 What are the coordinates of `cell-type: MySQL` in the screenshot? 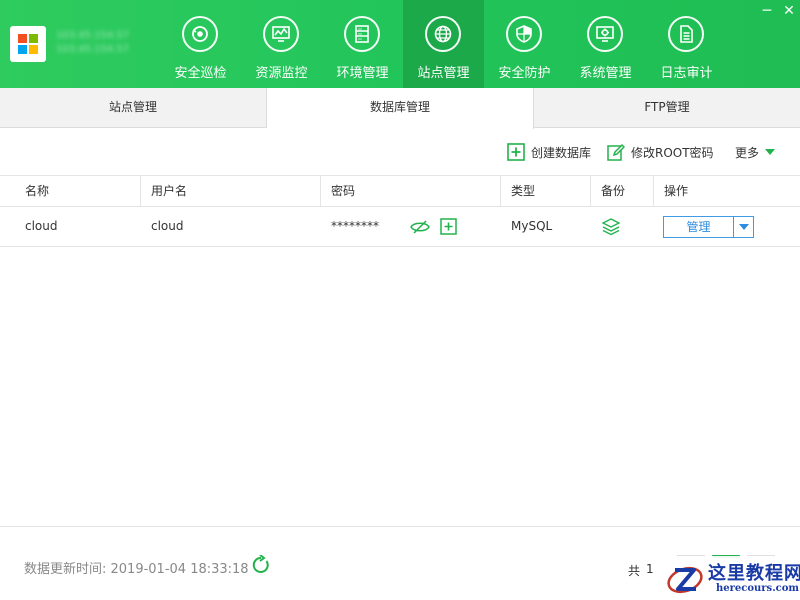 It's located at (532, 226).